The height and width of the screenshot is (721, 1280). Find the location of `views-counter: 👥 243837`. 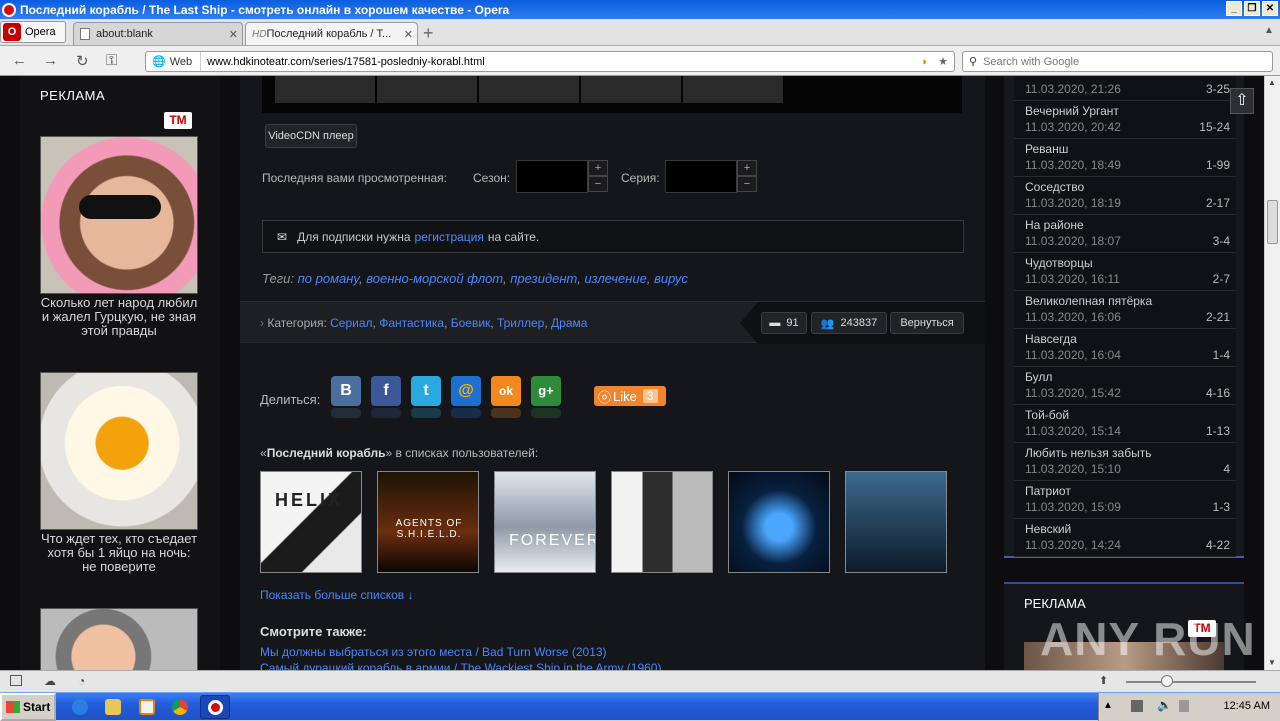

views-counter: 👥 243837 is located at coordinates (849, 323).